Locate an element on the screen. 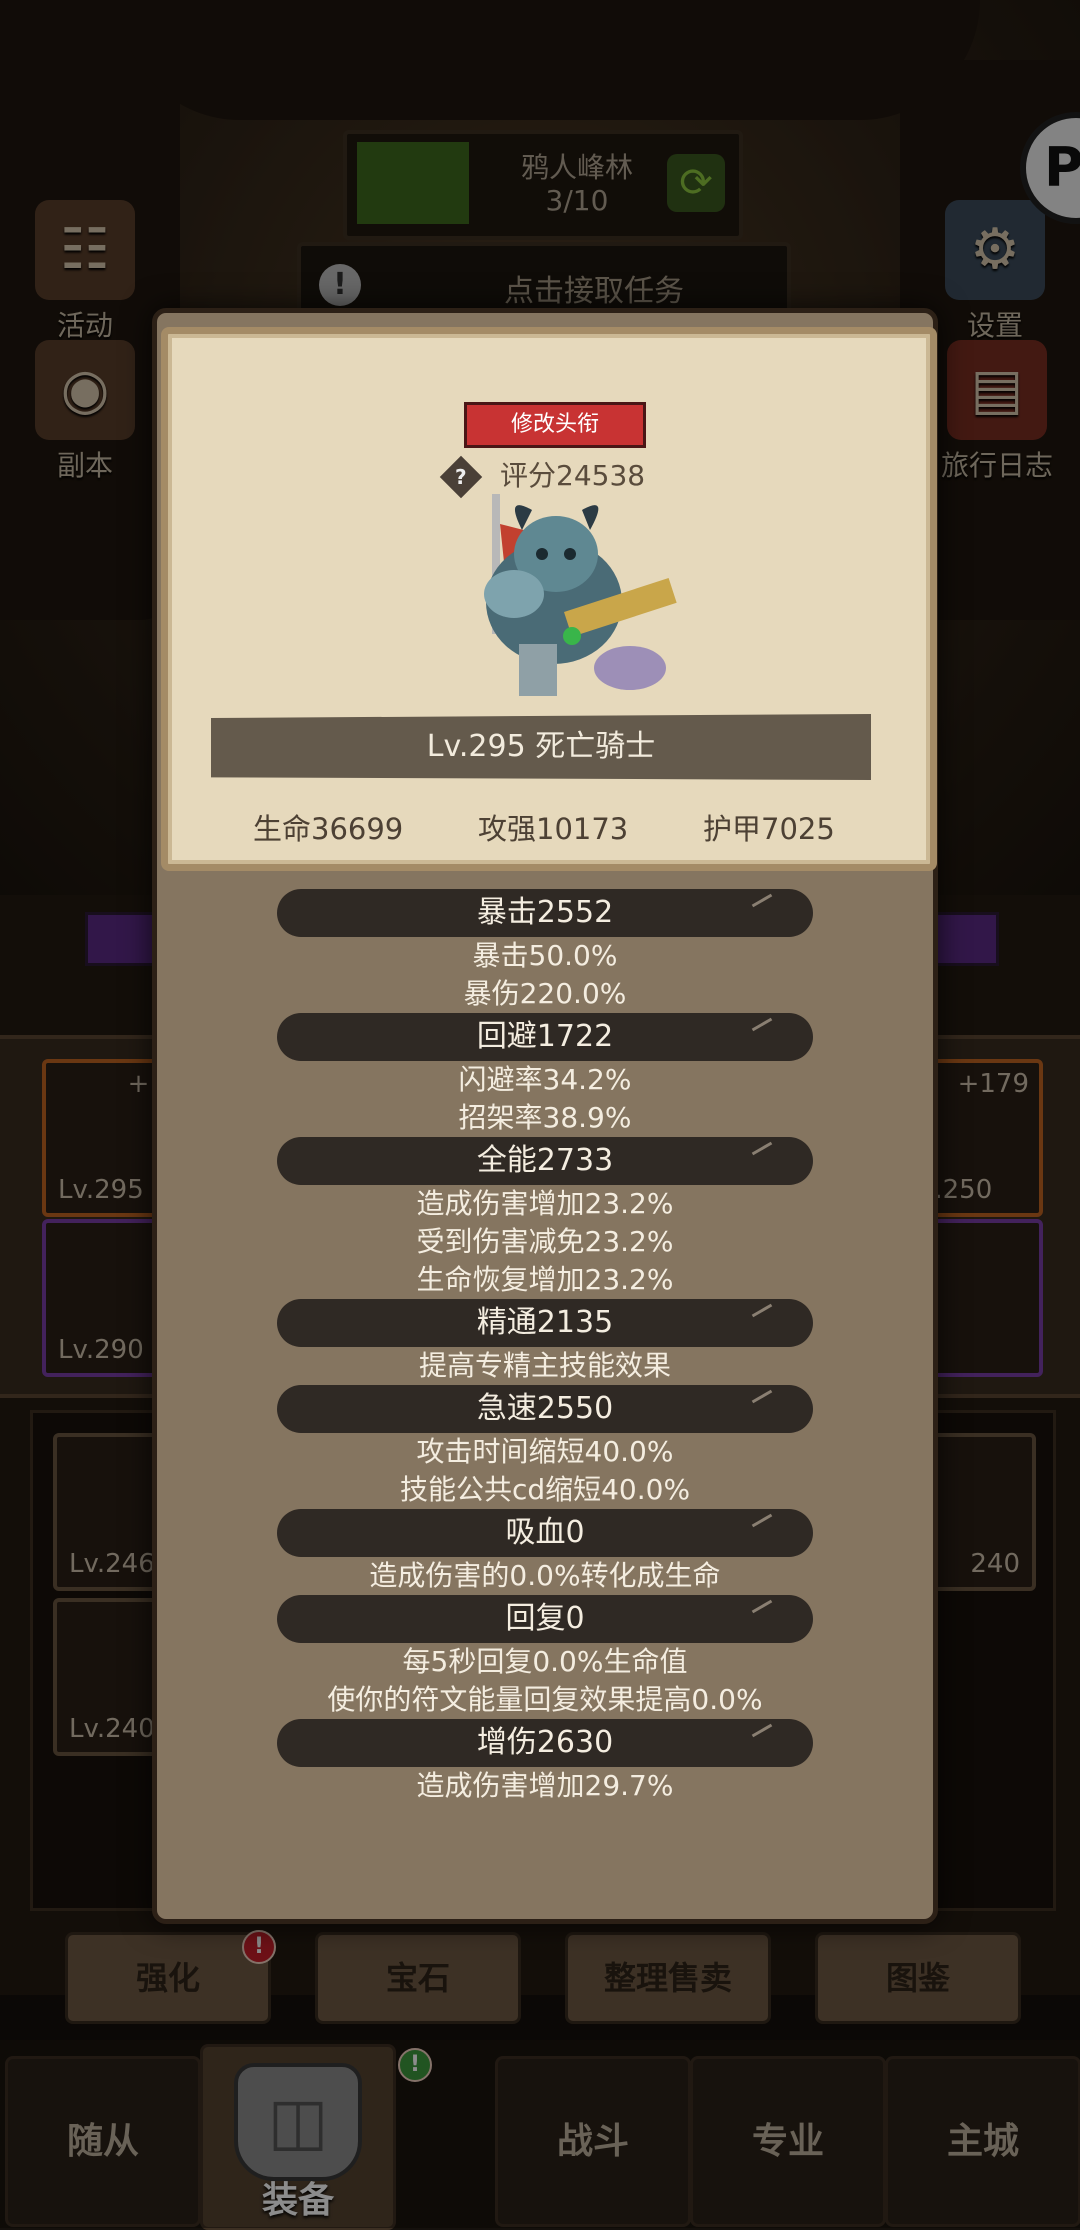 The image size is (1080, 2230). base-stats-row: 生命36699 攻强10173 护甲7025 is located at coordinates (549, 822).